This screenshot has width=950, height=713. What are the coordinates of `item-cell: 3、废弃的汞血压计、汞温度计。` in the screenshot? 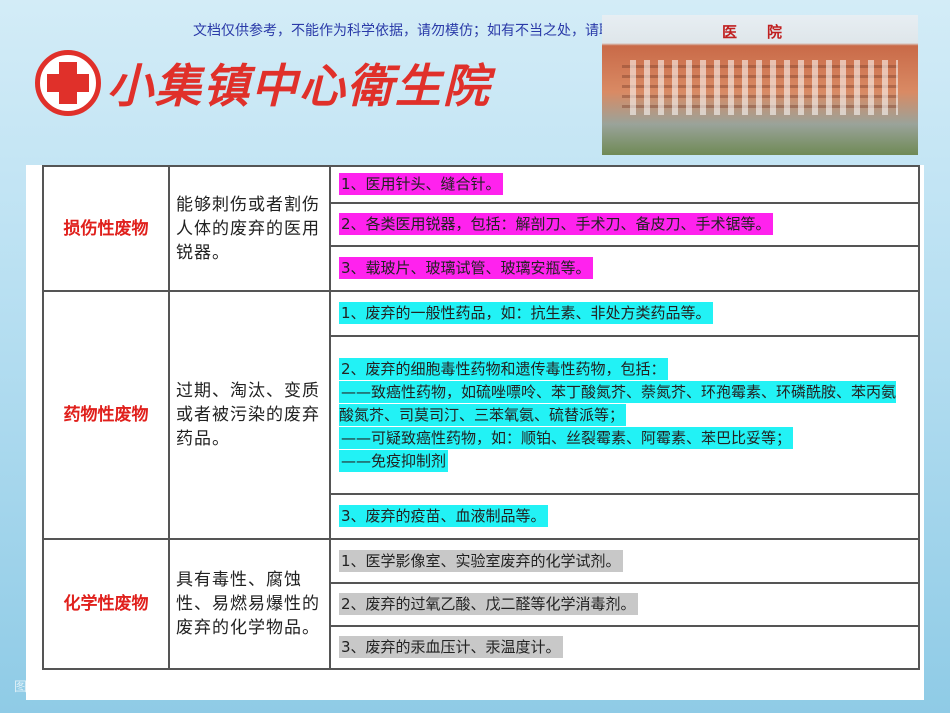 It's located at (624, 647).